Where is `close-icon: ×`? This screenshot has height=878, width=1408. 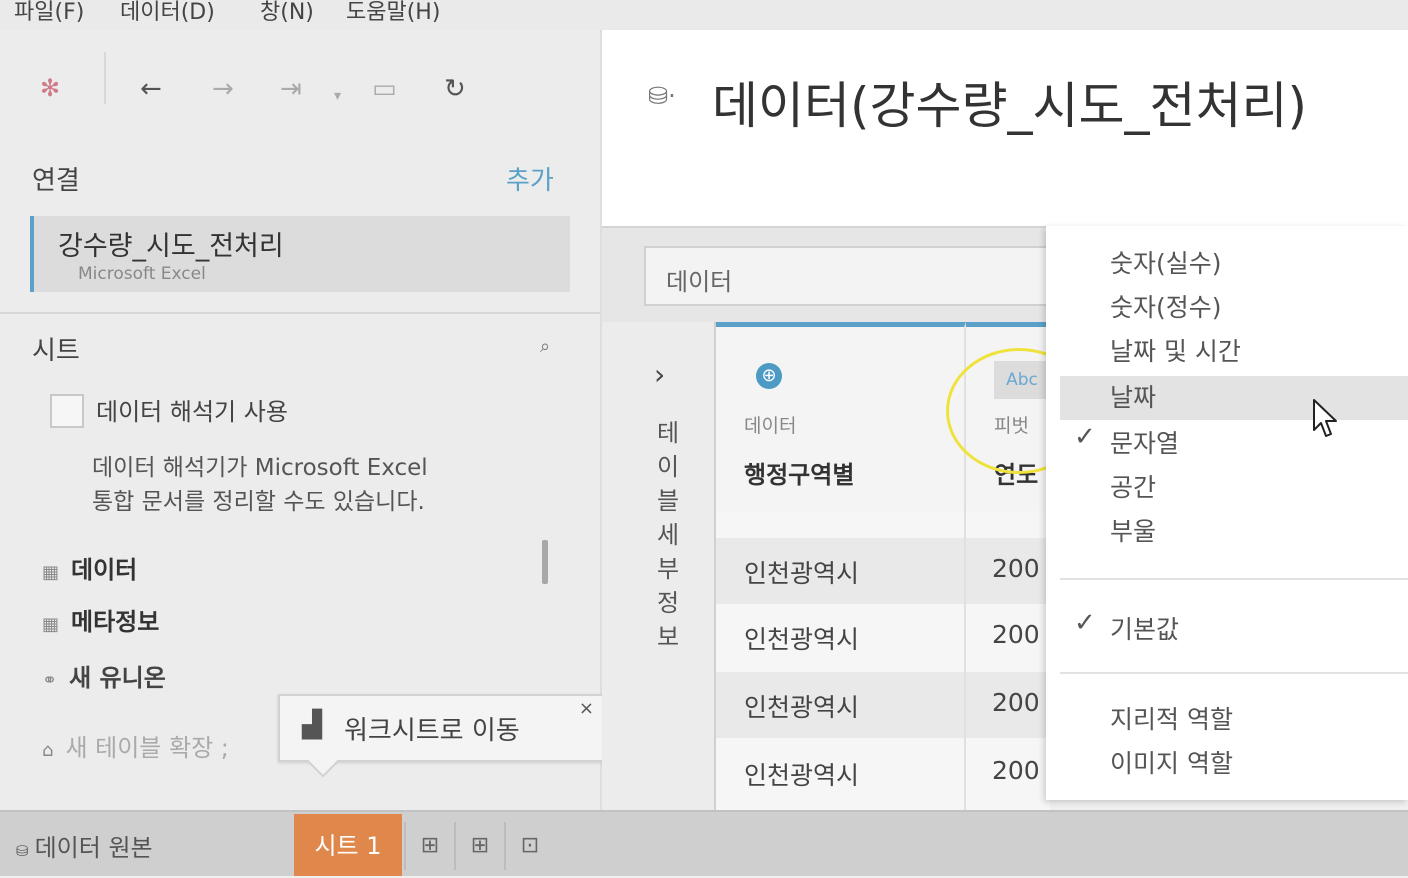
close-icon: × is located at coordinates (586, 708).